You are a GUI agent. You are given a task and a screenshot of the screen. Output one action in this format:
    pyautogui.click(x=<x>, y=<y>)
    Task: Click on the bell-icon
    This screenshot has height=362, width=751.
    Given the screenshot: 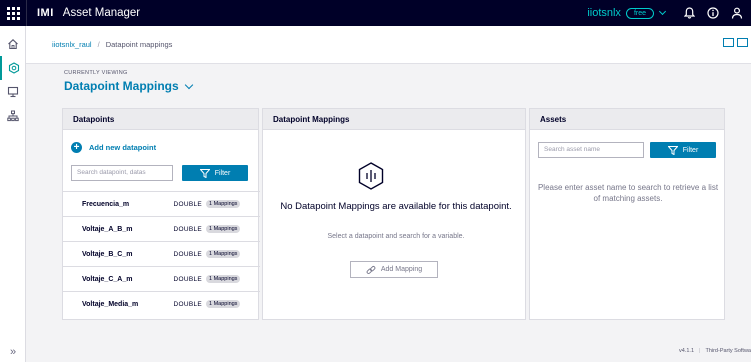 What is the action you would take?
    pyautogui.click(x=689, y=13)
    